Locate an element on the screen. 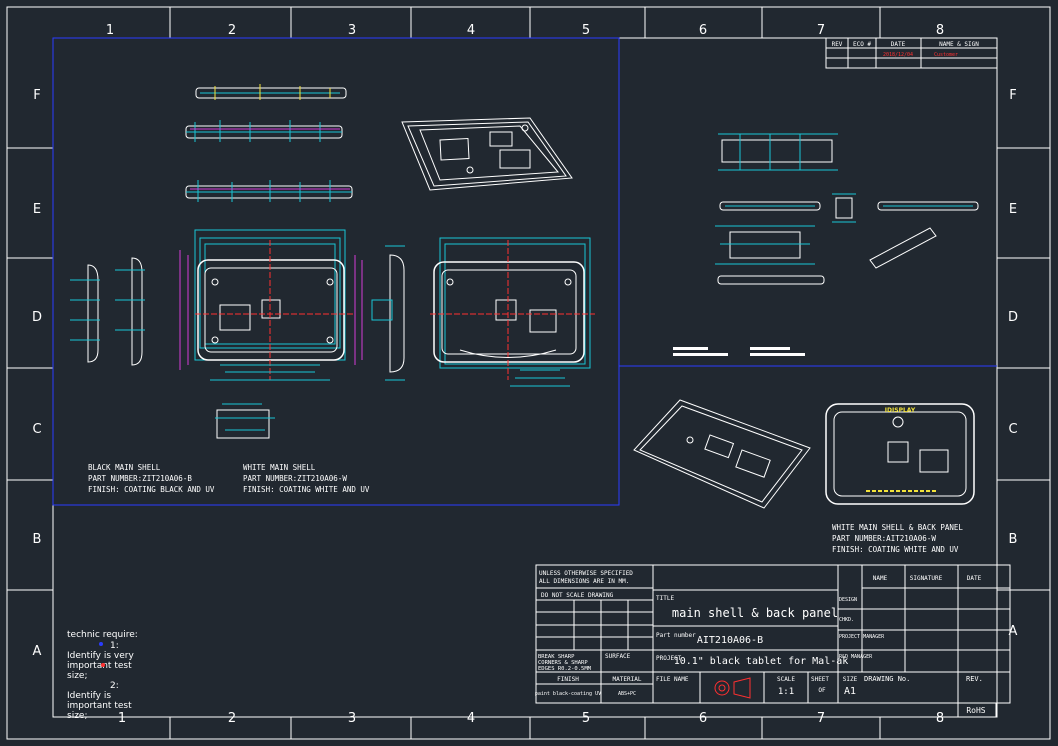  technic-item2-line1: Identify is is located at coordinates (89, 696).